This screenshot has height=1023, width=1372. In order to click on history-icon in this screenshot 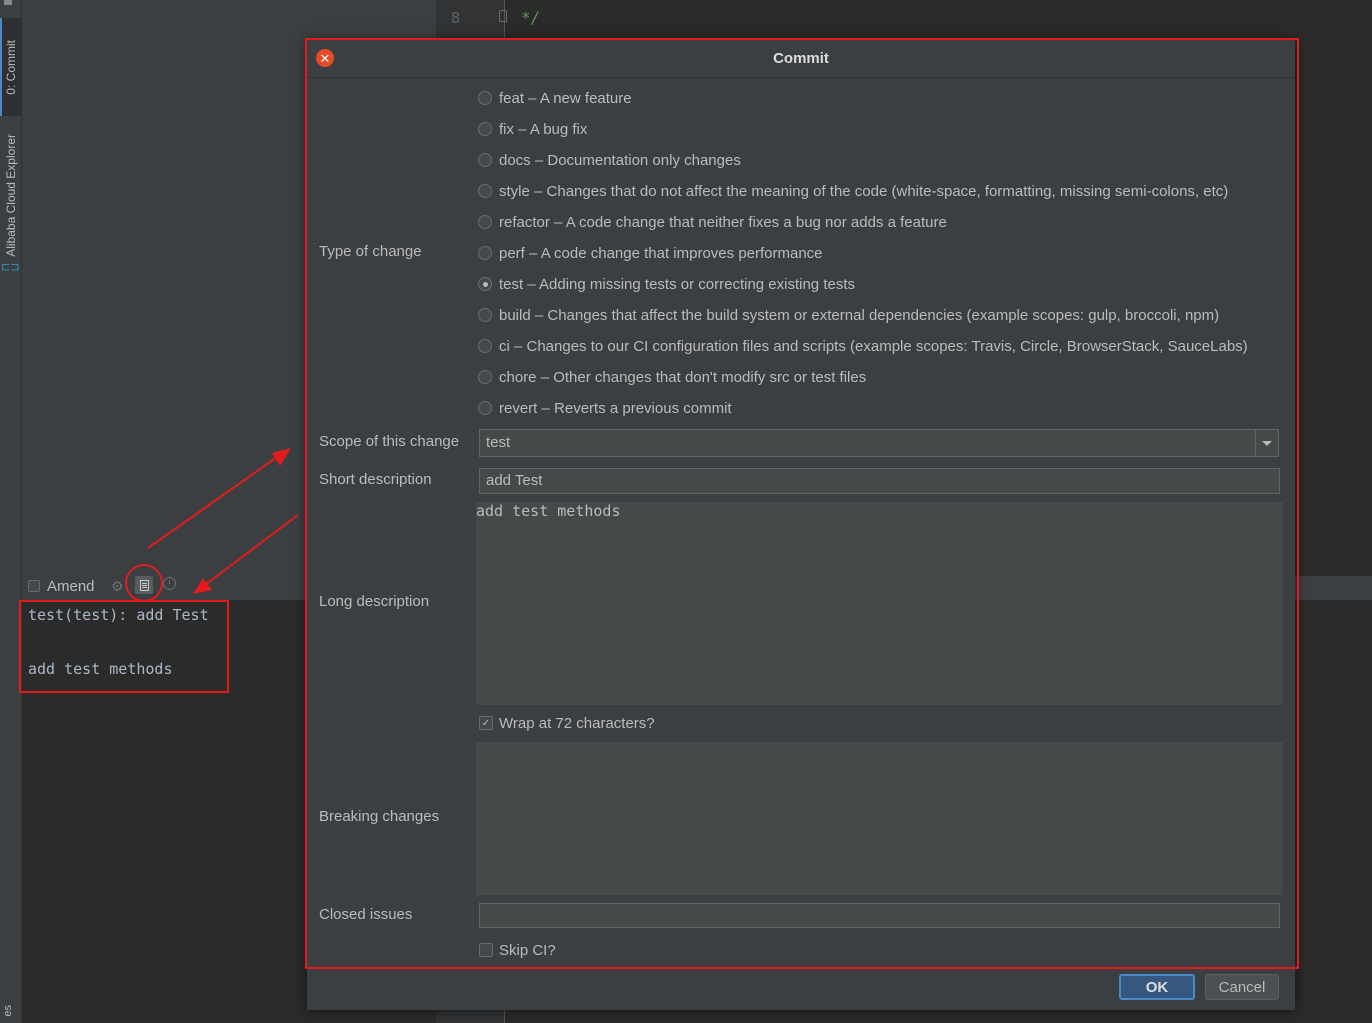, I will do `click(169, 583)`.